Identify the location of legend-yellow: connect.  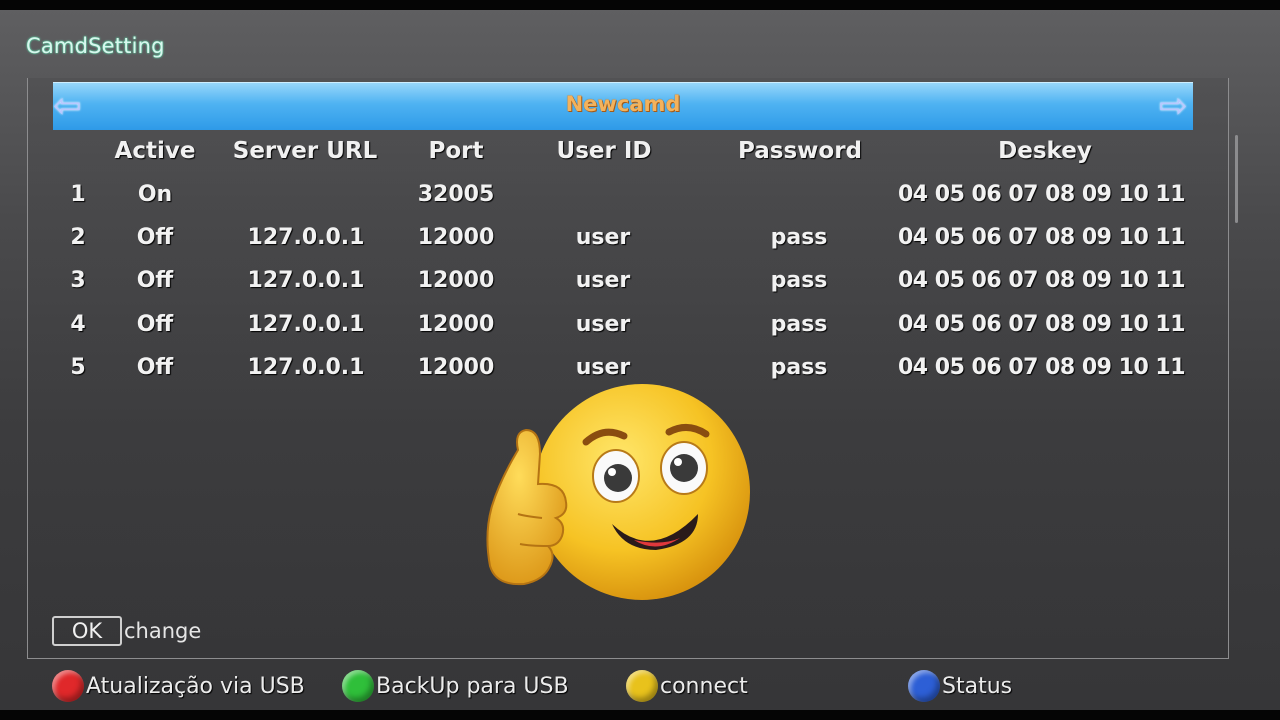
(687, 686).